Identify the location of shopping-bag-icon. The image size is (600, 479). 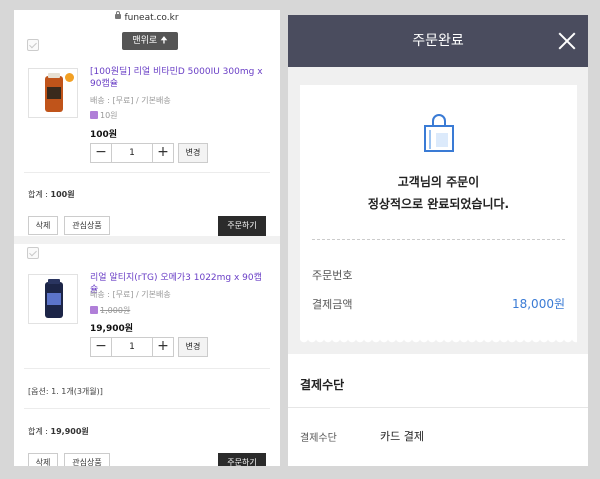
(439, 133).